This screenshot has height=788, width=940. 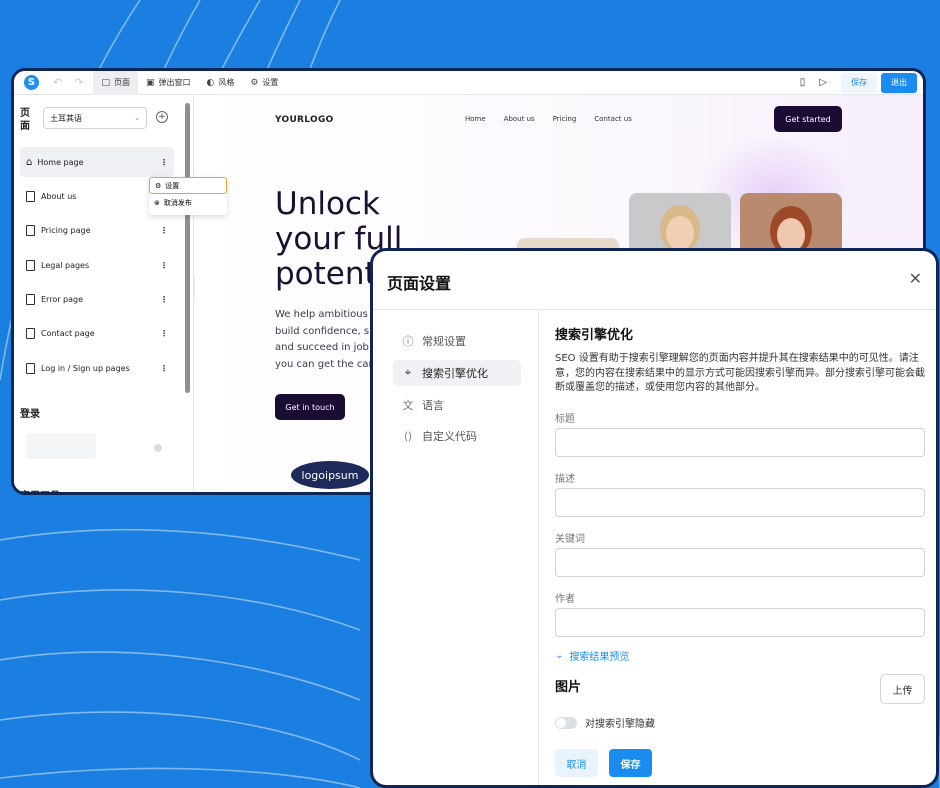 I want to click on keywords-field, so click(x=740, y=562).